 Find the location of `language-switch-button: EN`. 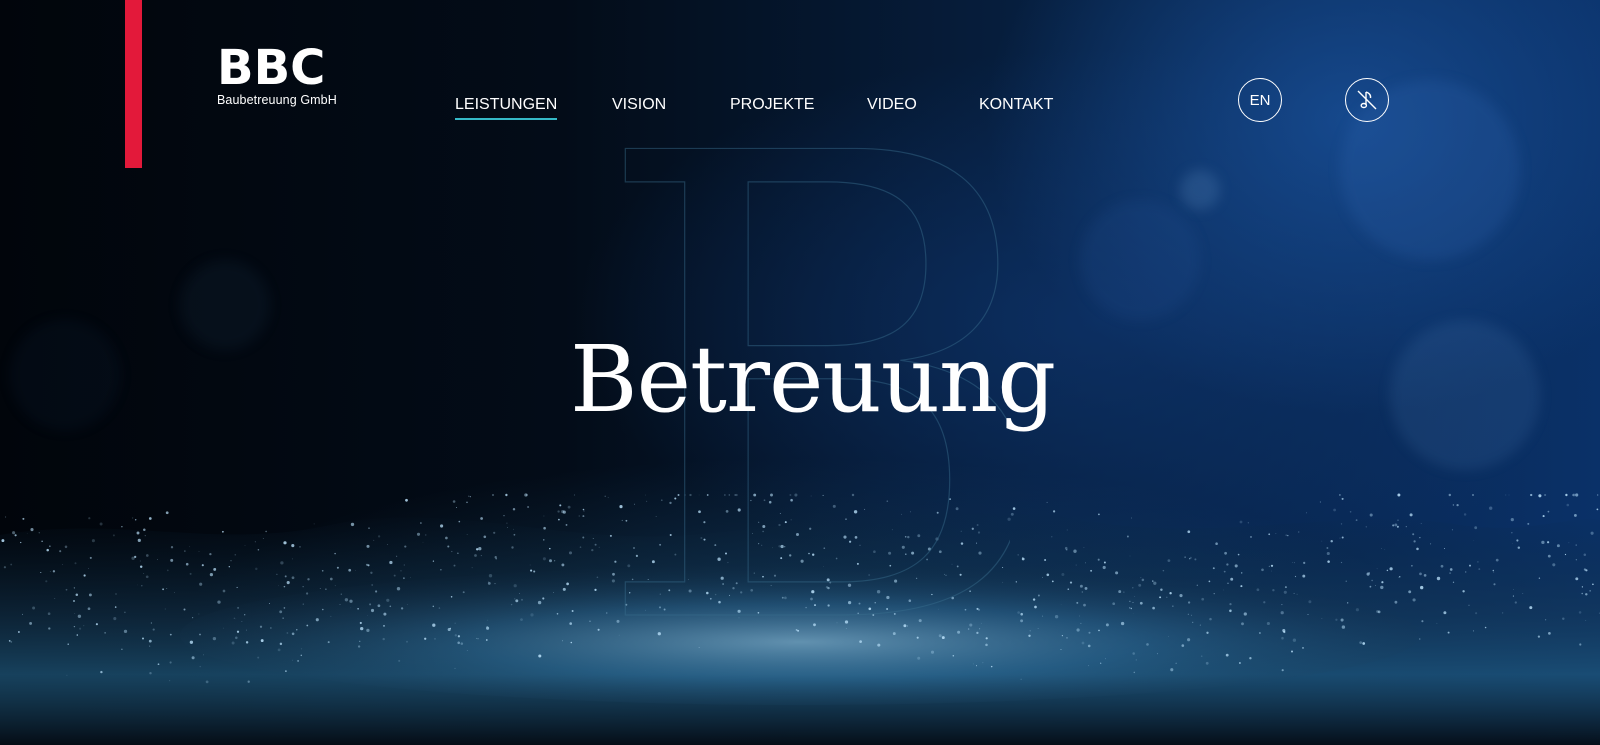

language-switch-button: EN is located at coordinates (1260, 100).